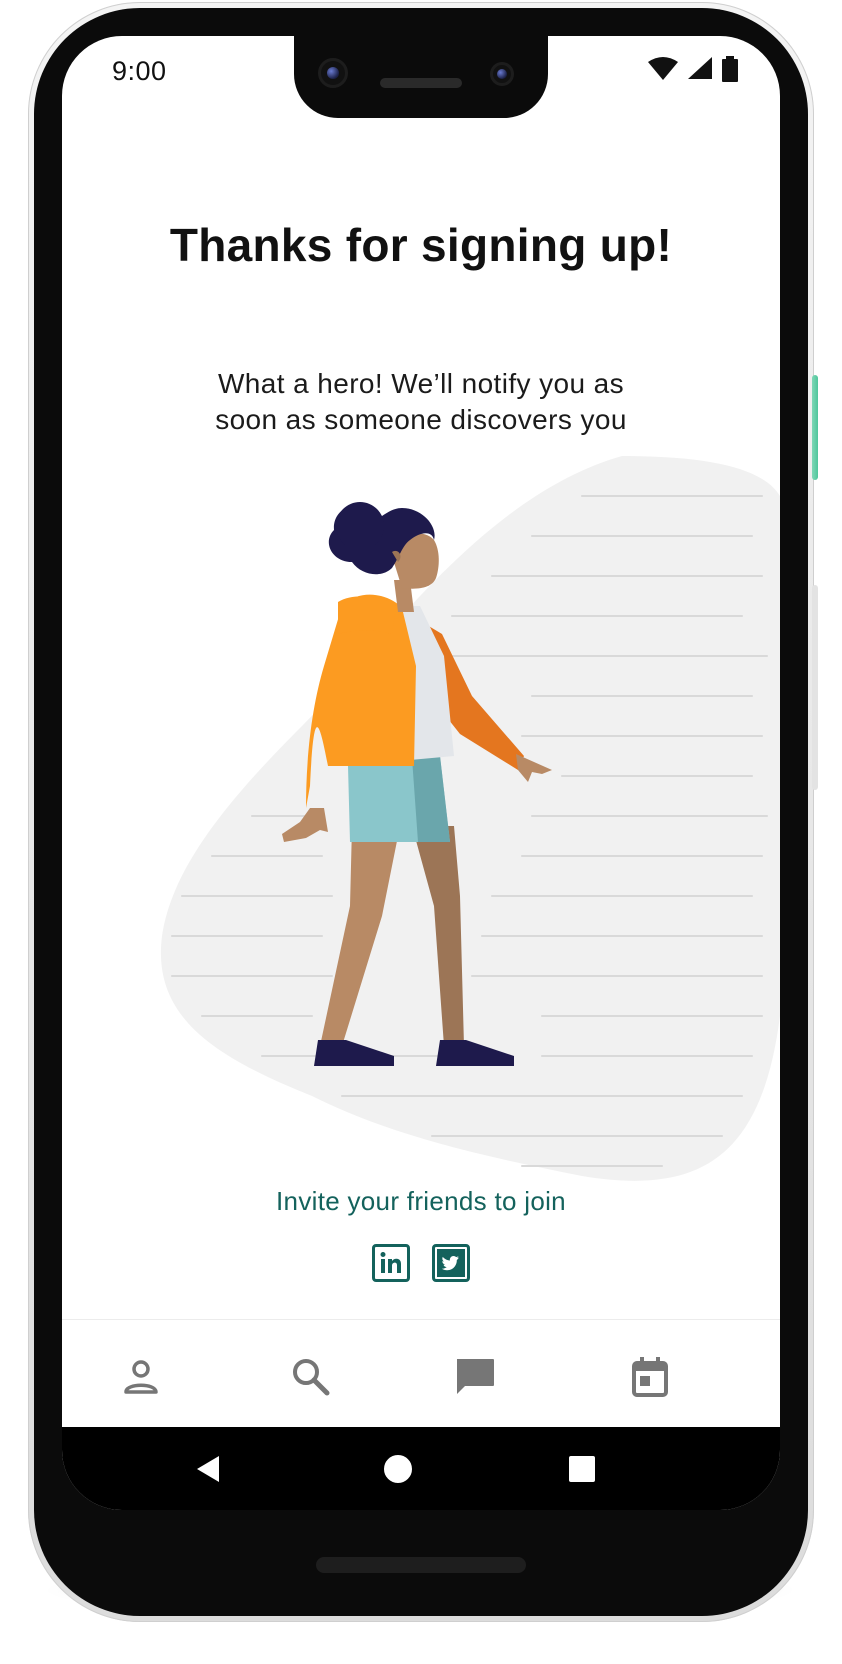 The width and height of the screenshot is (842, 1664). What do you see at coordinates (663, 68) in the screenshot?
I see `wifi-icon` at bounding box center [663, 68].